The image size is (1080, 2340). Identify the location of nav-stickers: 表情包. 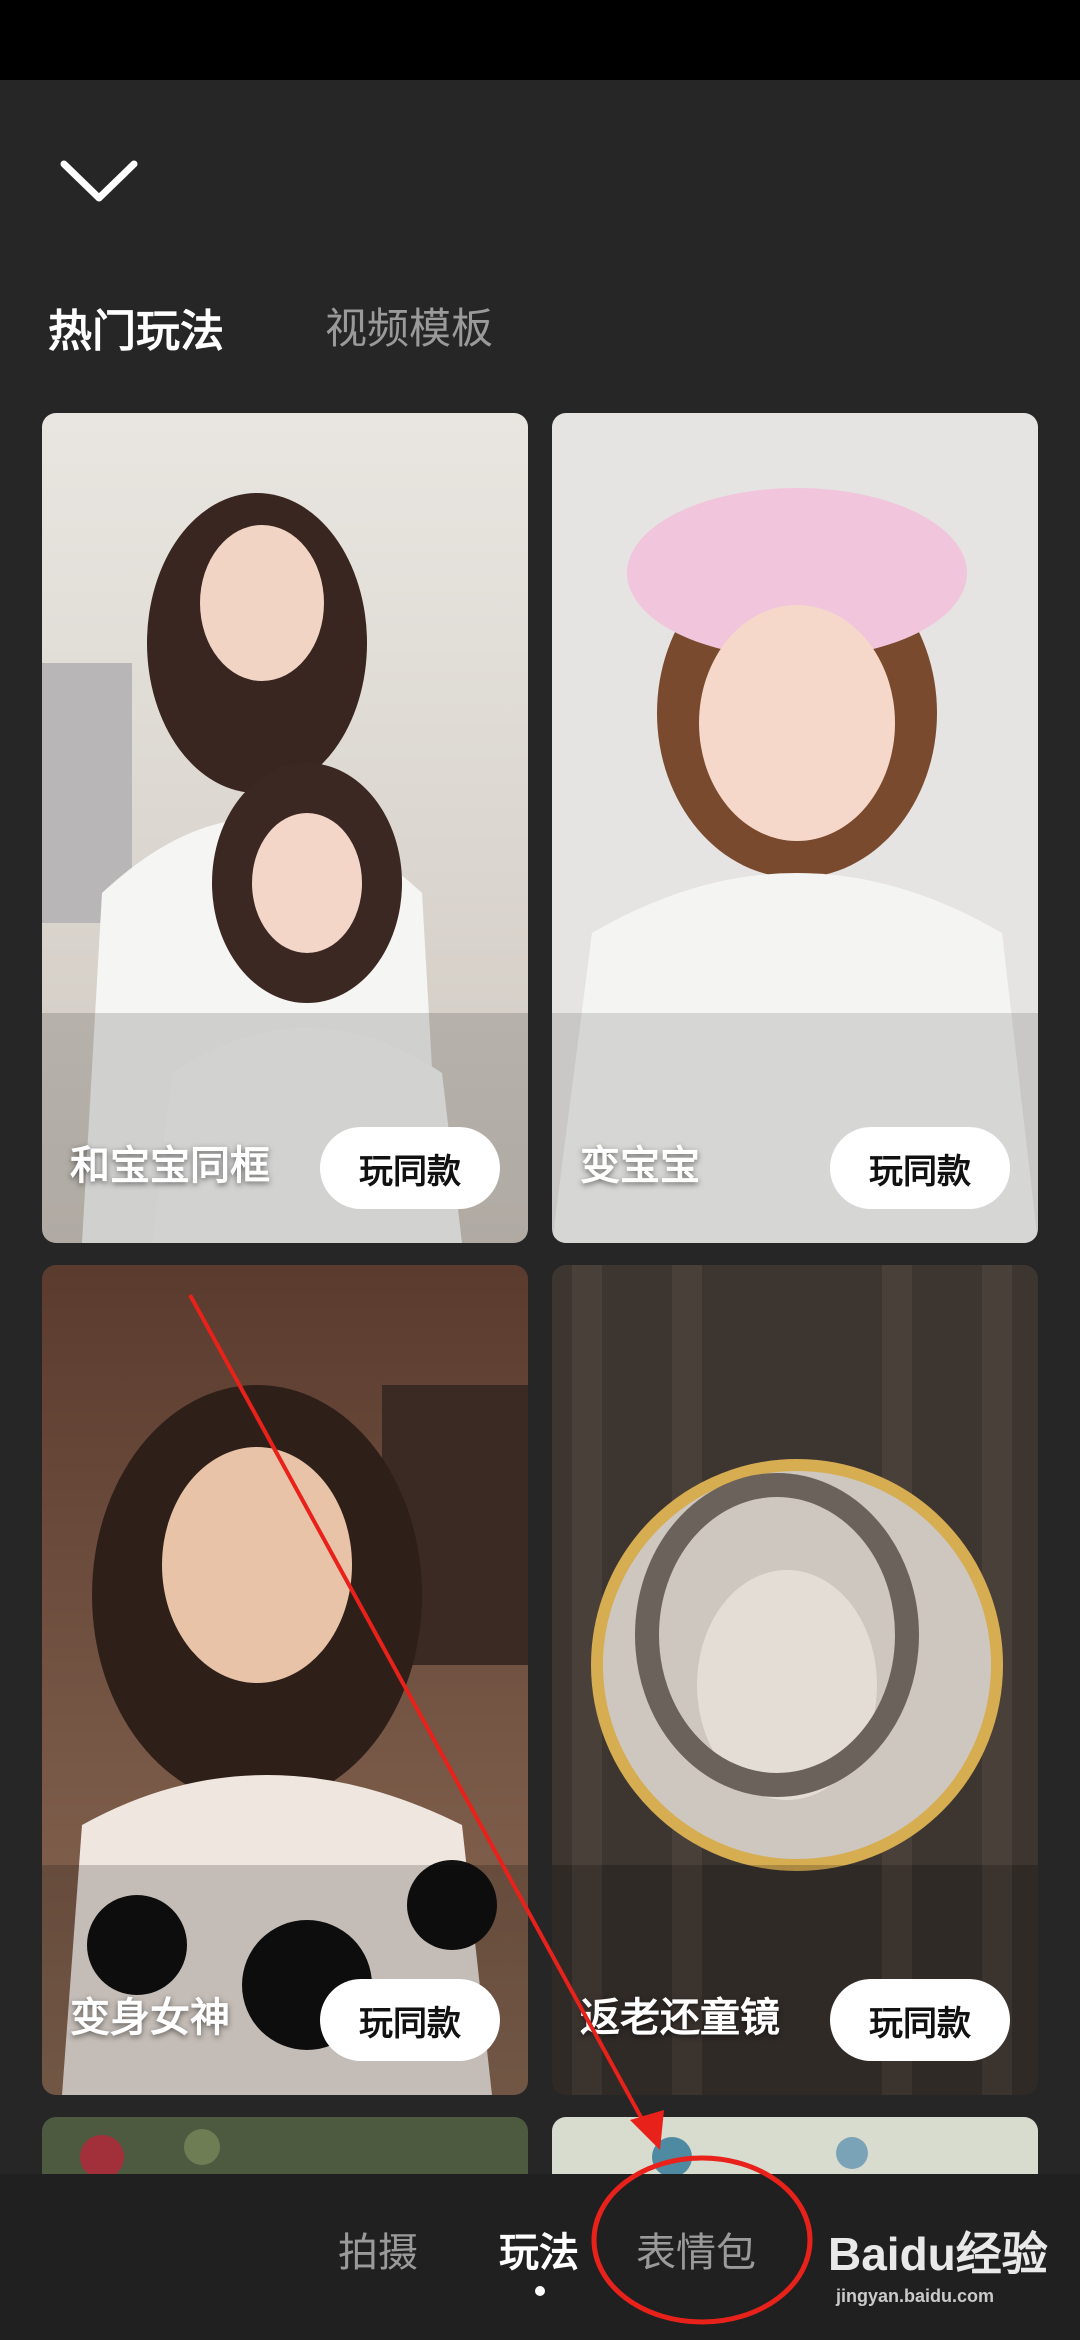
(696, 2249).